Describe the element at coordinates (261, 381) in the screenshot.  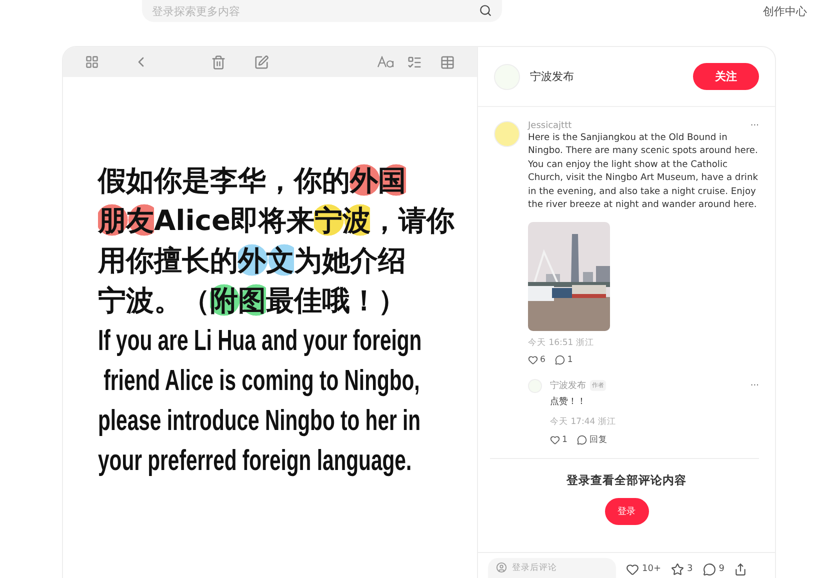
I see `note-text-line: friend Alice is coming to Ningbo,` at that location.